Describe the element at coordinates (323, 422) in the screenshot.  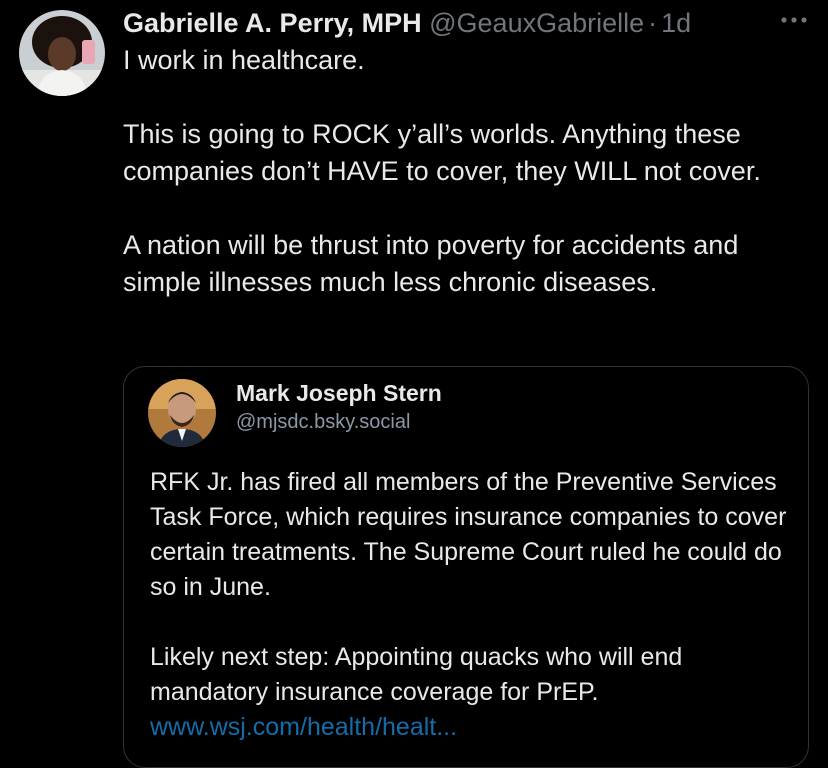
I see `quoted-author-handle: @mjsdc.bsky.social` at that location.